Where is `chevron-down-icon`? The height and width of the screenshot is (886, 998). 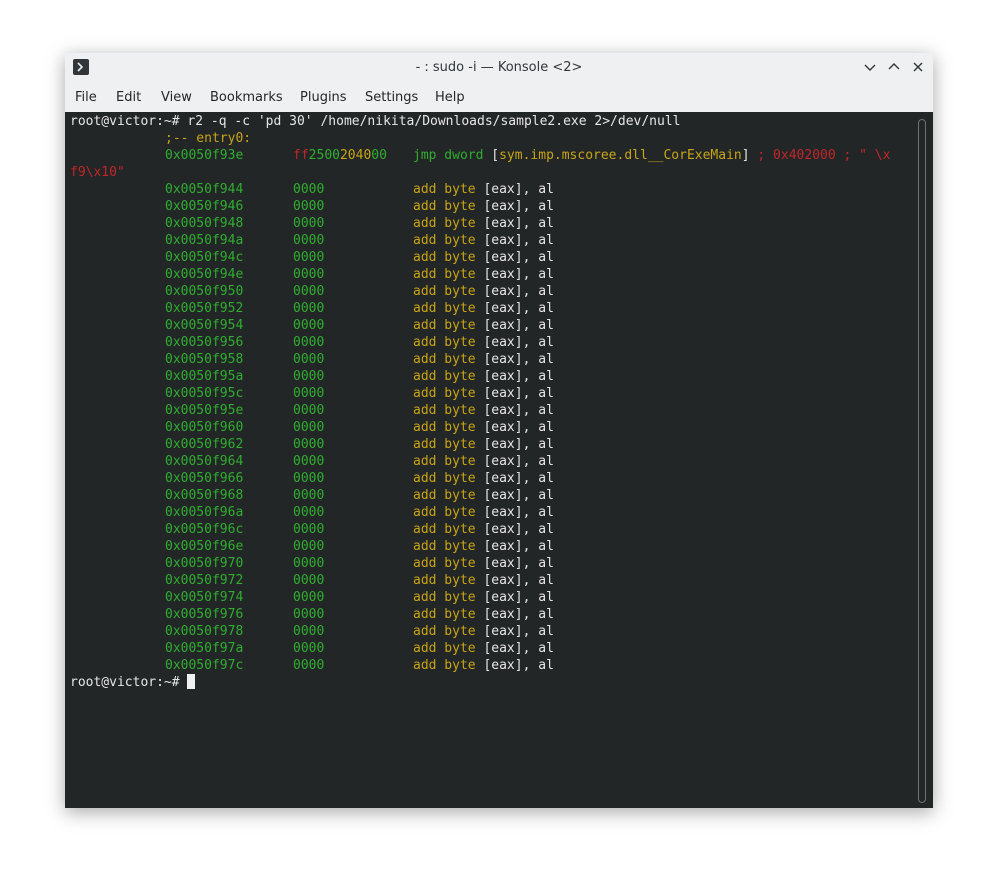 chevron-down-icon is located at coordinates (870, 67).